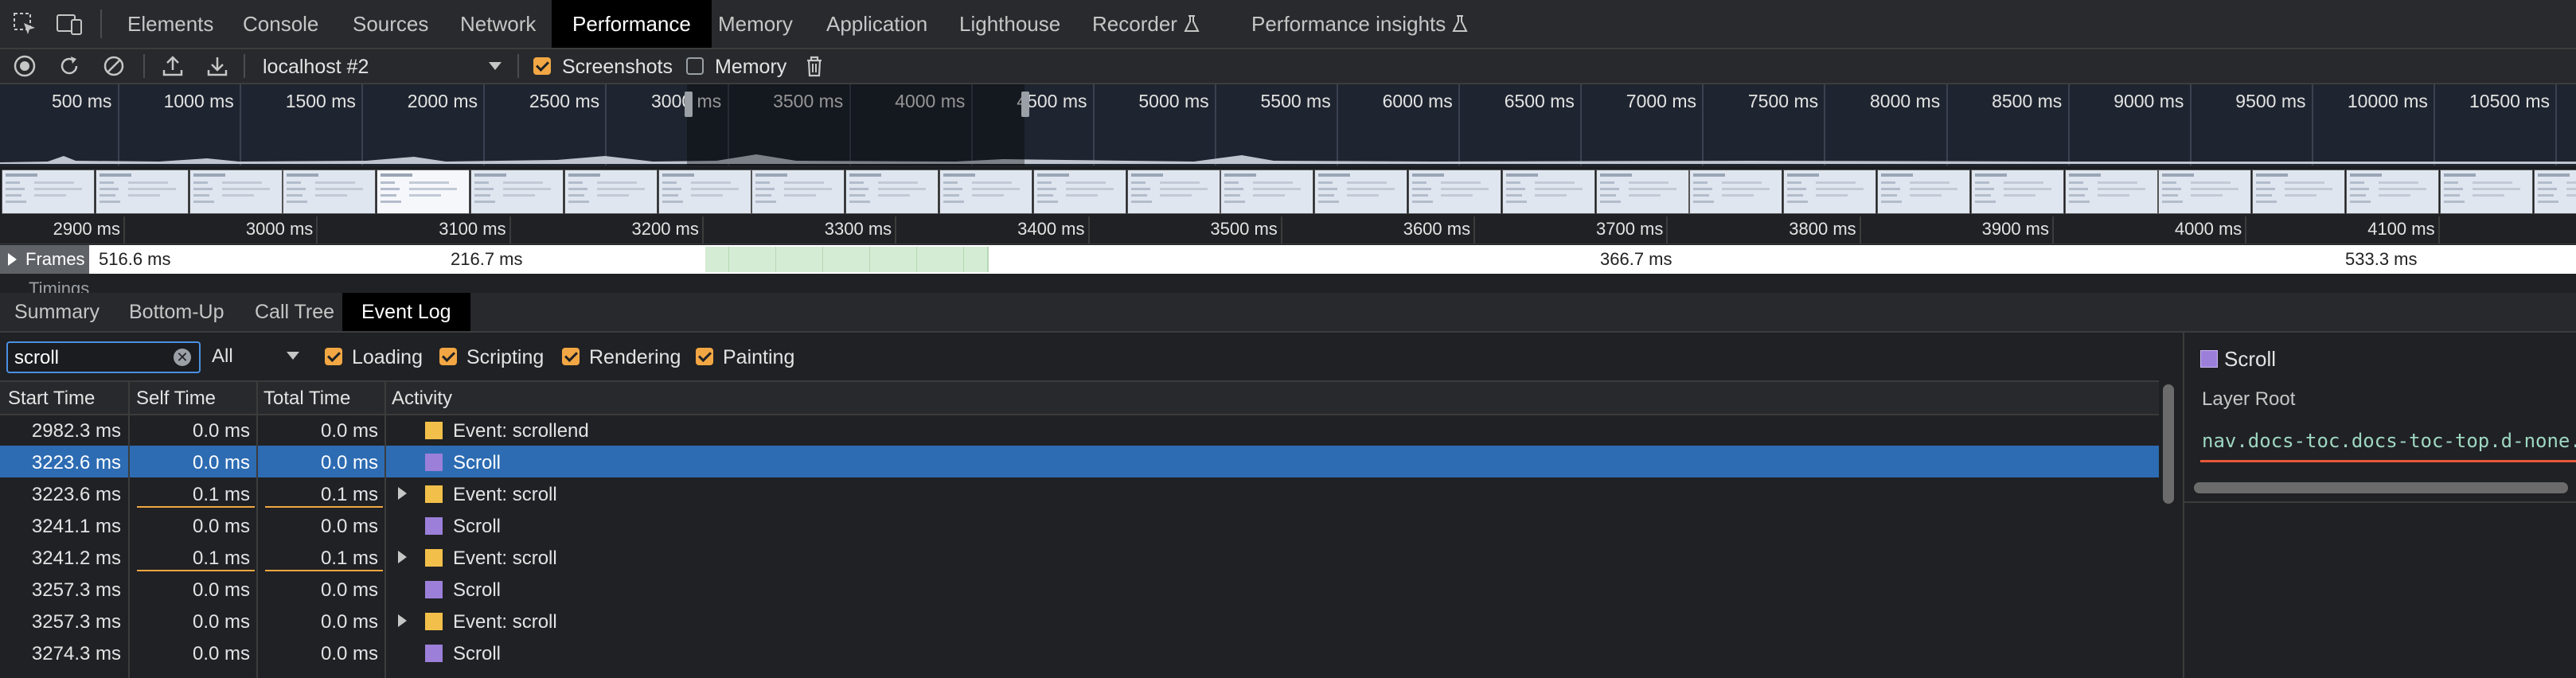  What do you see at coordinates (1079, 430) in the screenshot?
I see `table-row: 2982.3 ms 0.0 ms 0.0 ms Event: scrollend` at bounding box center [1079, 430].